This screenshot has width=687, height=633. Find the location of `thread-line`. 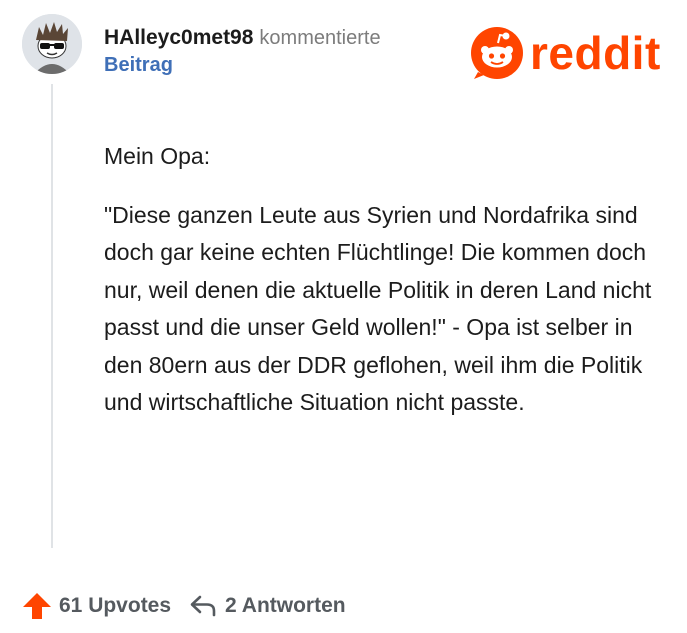

thread-line is located at coordinates (52, 316).